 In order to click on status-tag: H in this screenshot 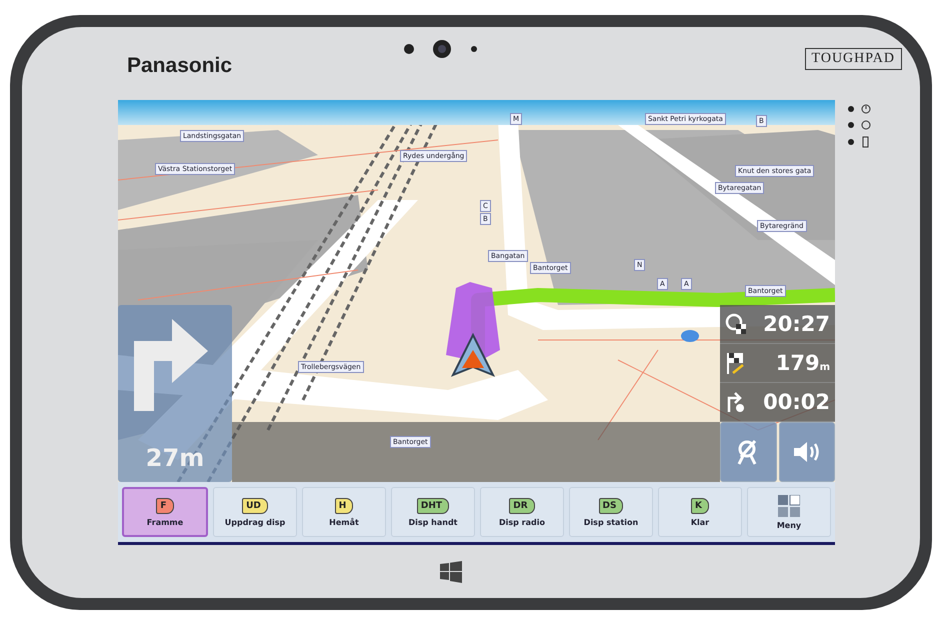, I will do `click(344, 506)`.